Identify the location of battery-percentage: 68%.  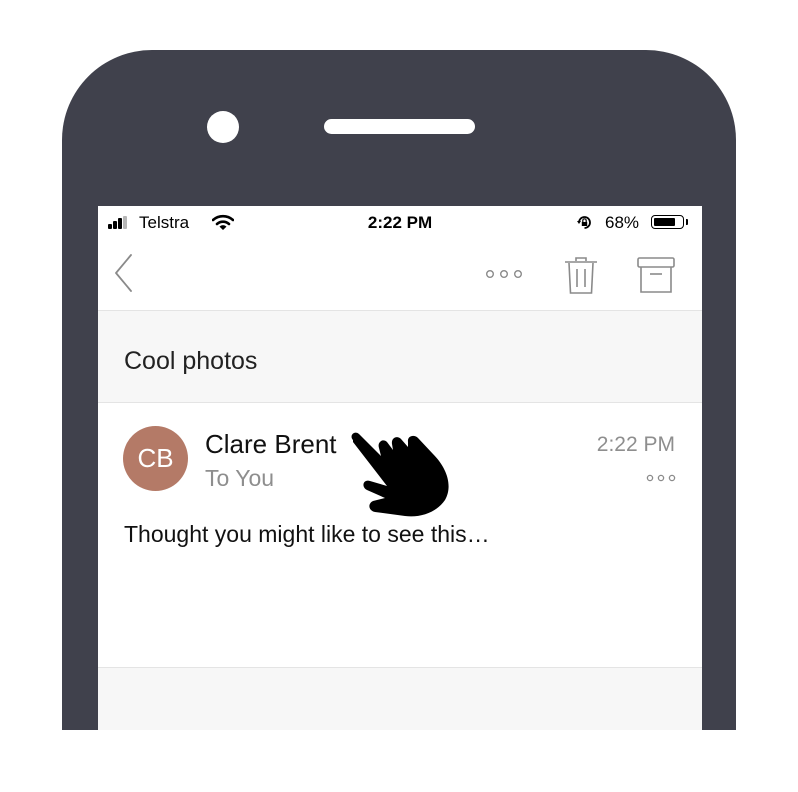
(622, 222).